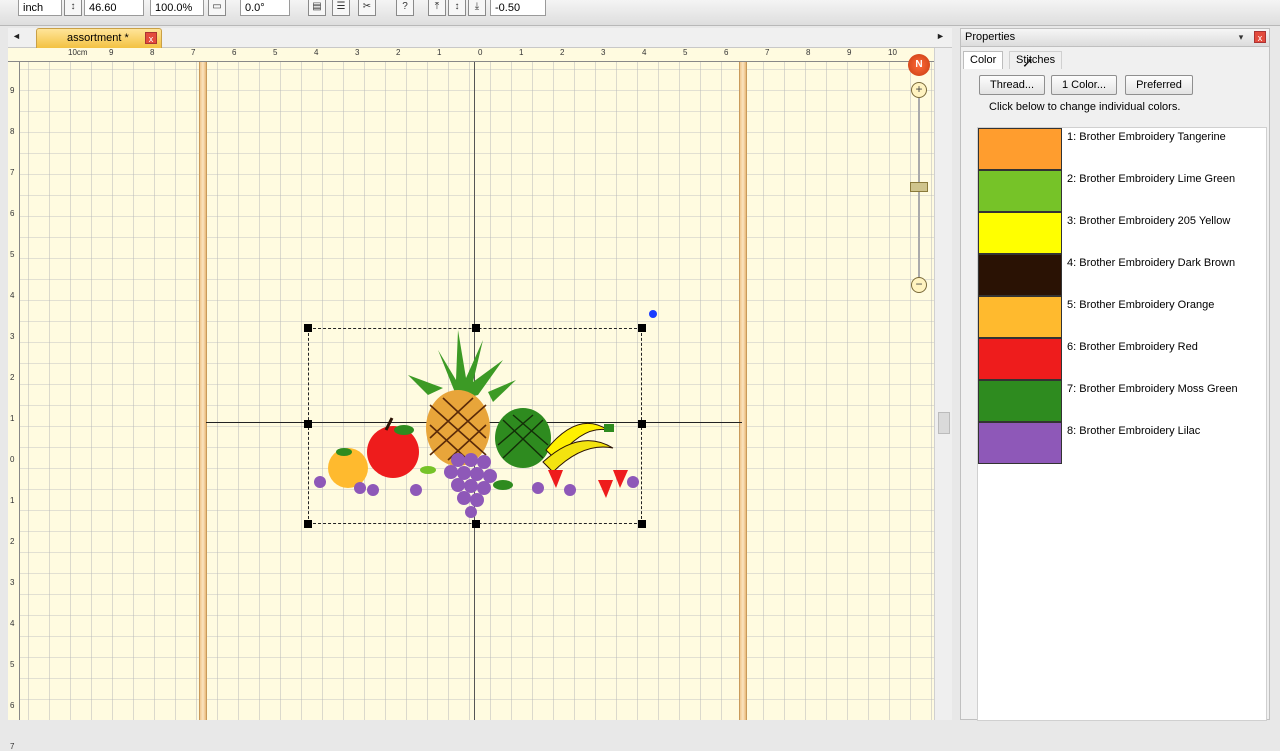 Image resolution: width=1280 pixels, height=751 pixels. Describe the element at coordinates (944, 423) in the screenshot. I see `scrollbar-thumb` at that location.